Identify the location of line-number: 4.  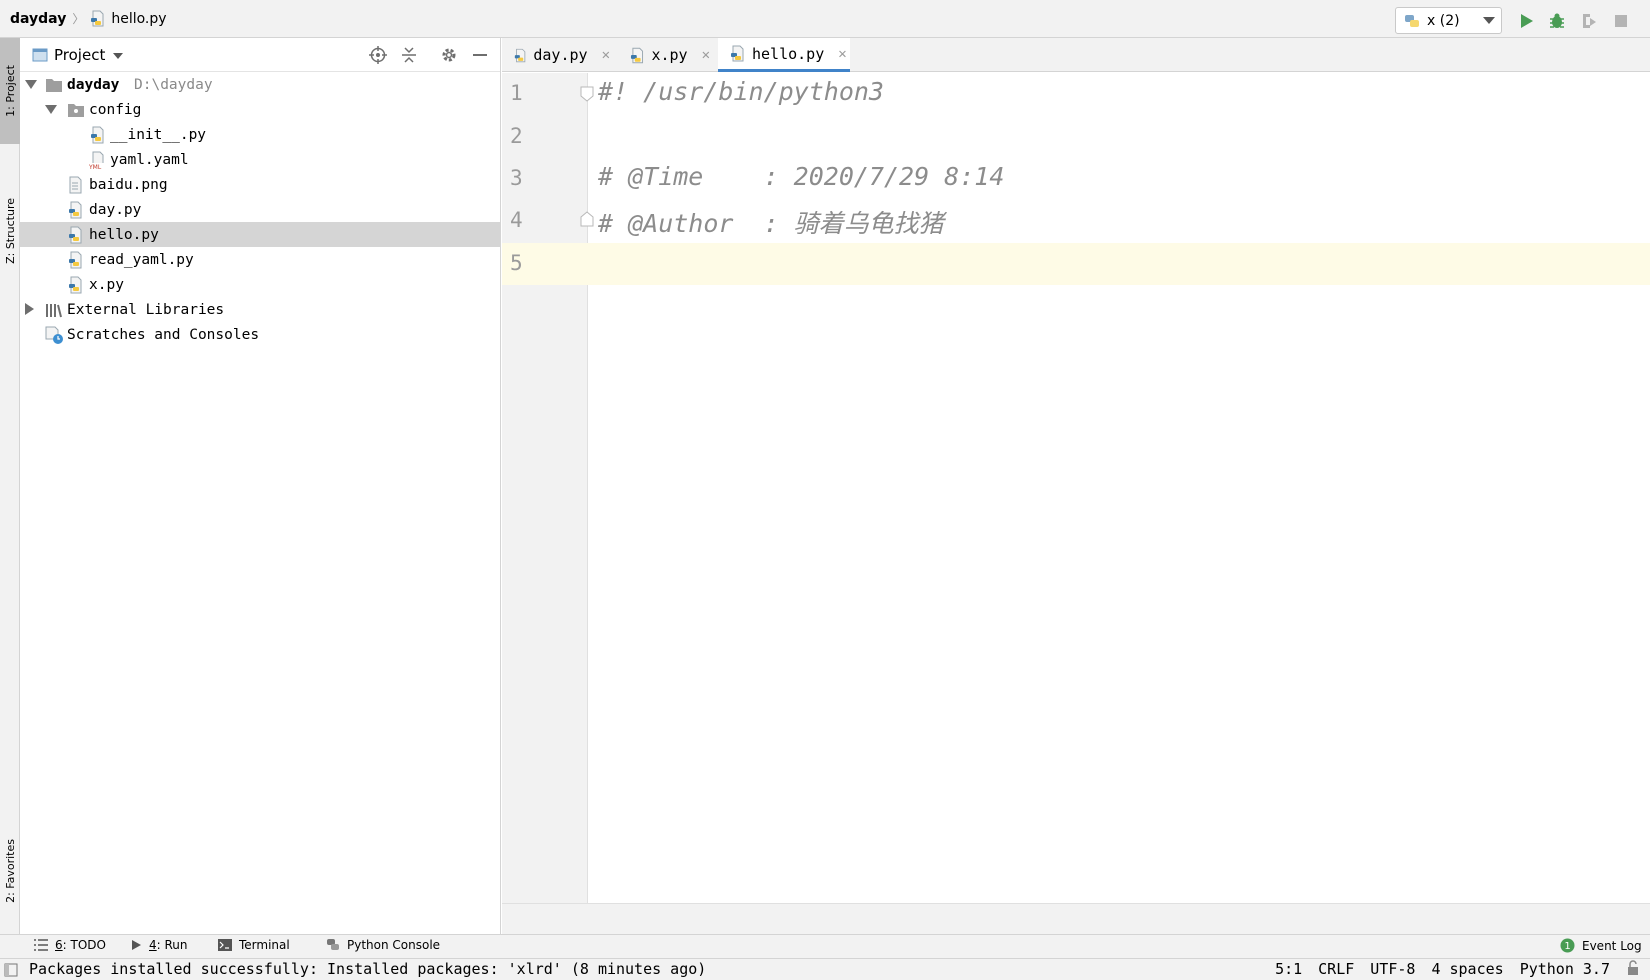
(516, 220).